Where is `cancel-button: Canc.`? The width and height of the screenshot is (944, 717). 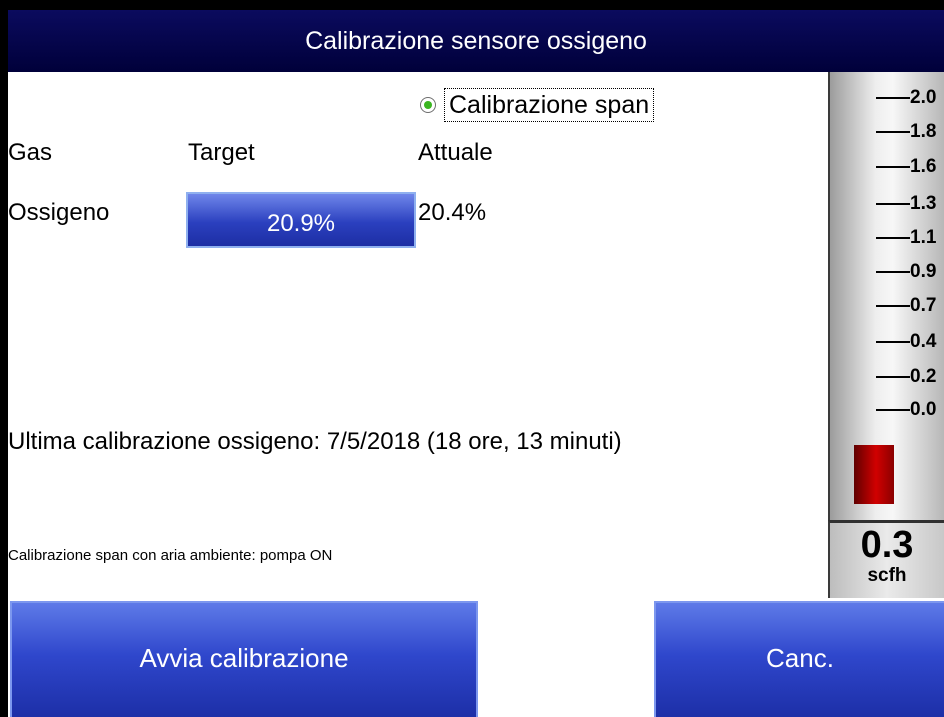
cancel-button: Canc. is located at coordinates (799, 659).